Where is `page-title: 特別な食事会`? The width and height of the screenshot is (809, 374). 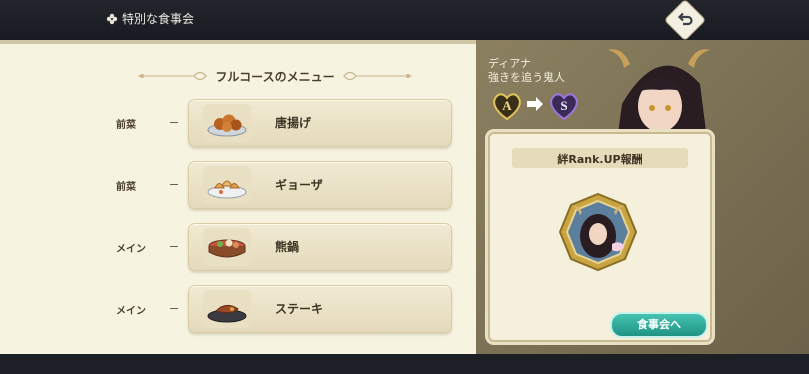 page-title: 特別な食事会 is located at coordinates (158, 19).